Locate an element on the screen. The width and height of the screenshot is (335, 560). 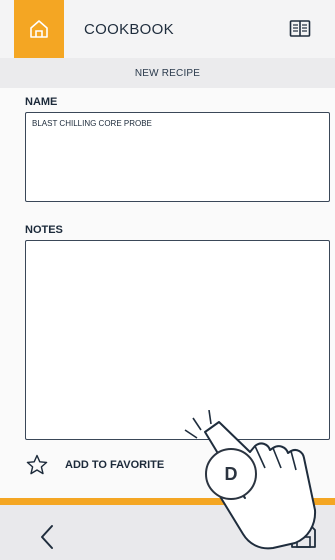
home-icon is located at coordinates (39, 29).